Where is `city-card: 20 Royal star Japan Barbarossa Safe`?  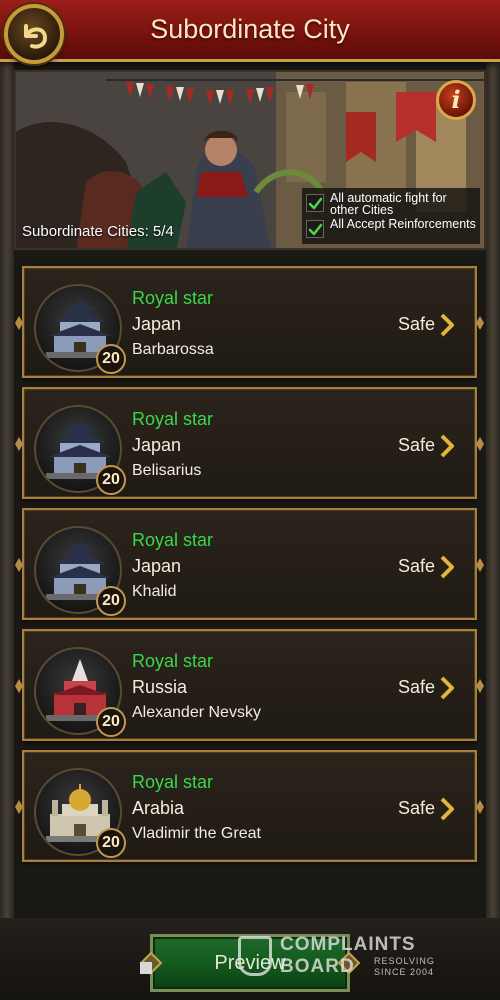
city-card: 20 Royal star Japan Barbarossa Safe is located at coordinates (249, 322).